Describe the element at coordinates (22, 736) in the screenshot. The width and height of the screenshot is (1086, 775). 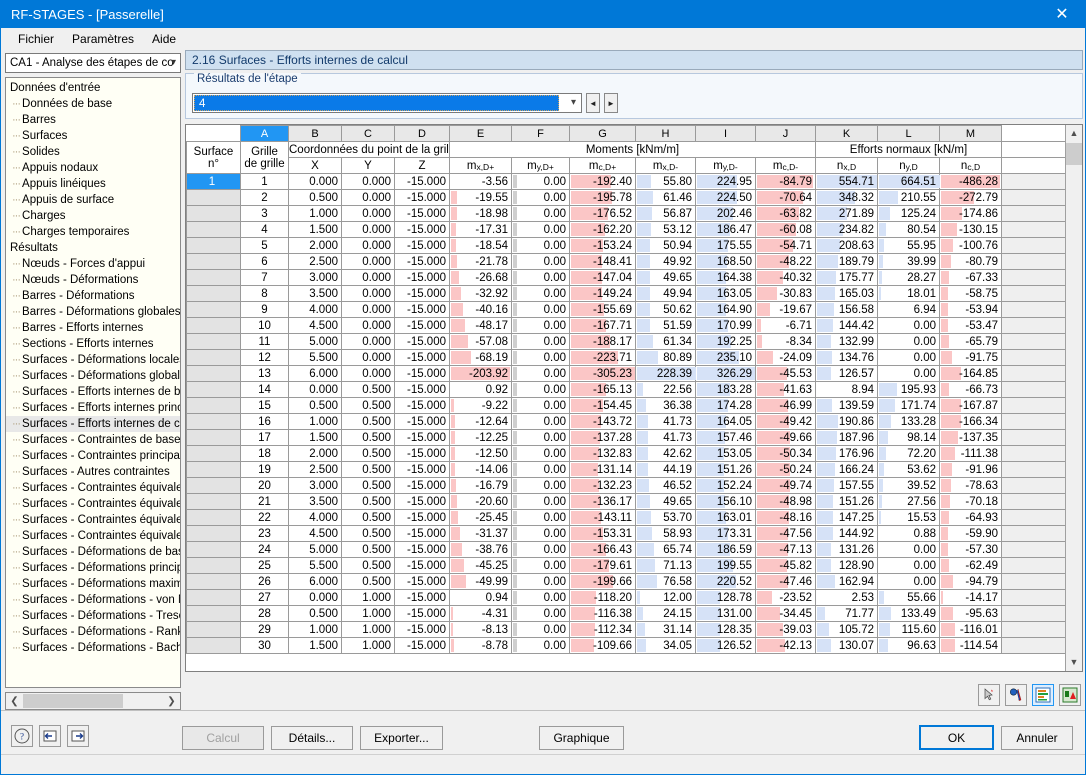
I see `help-icon: ?` at that location.